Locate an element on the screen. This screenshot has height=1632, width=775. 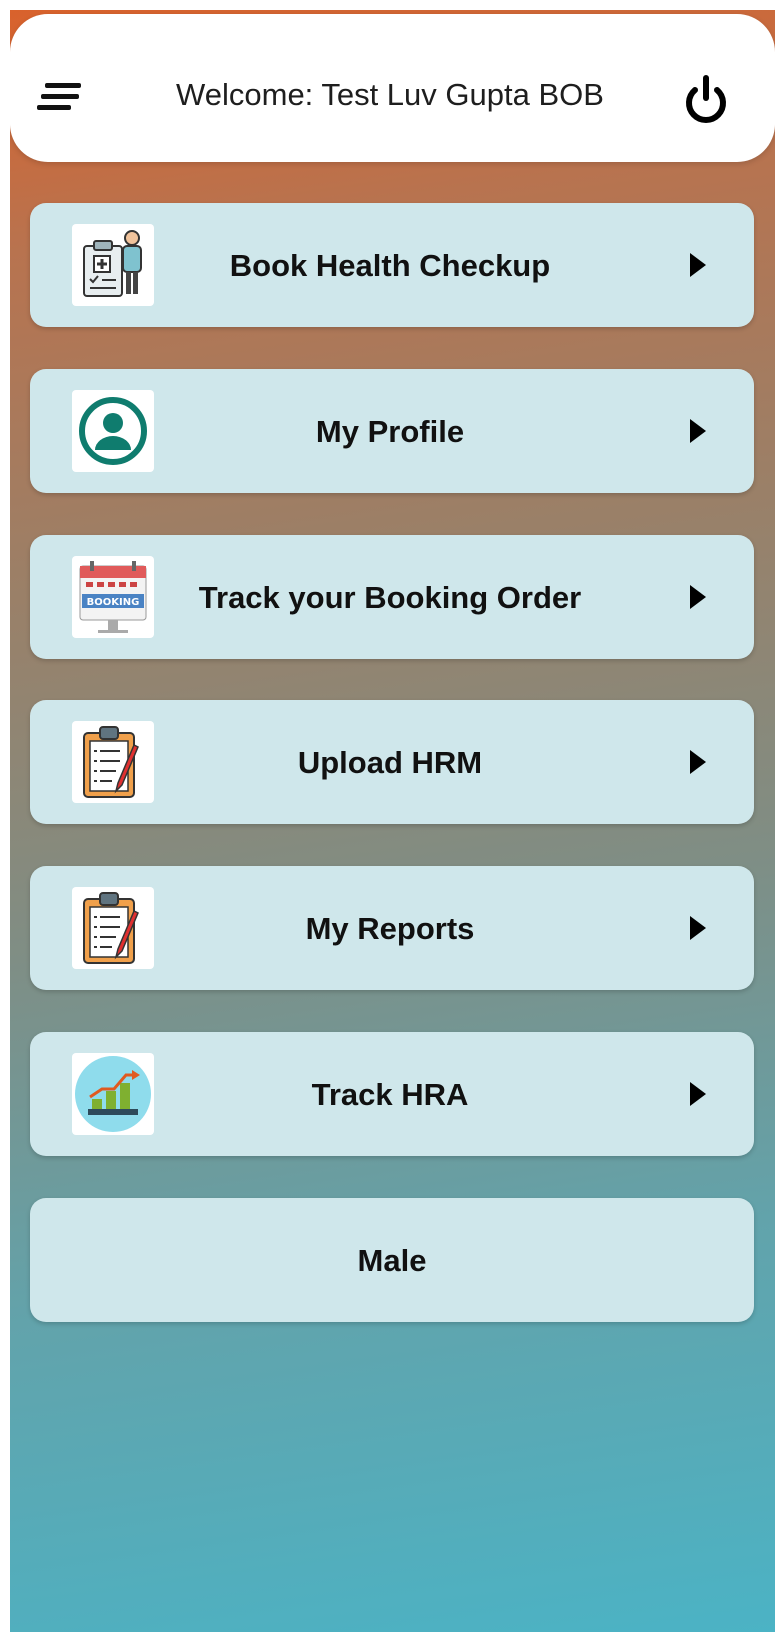
menu-item-label: Track your Booking Order is located at coordinates (390, 597).